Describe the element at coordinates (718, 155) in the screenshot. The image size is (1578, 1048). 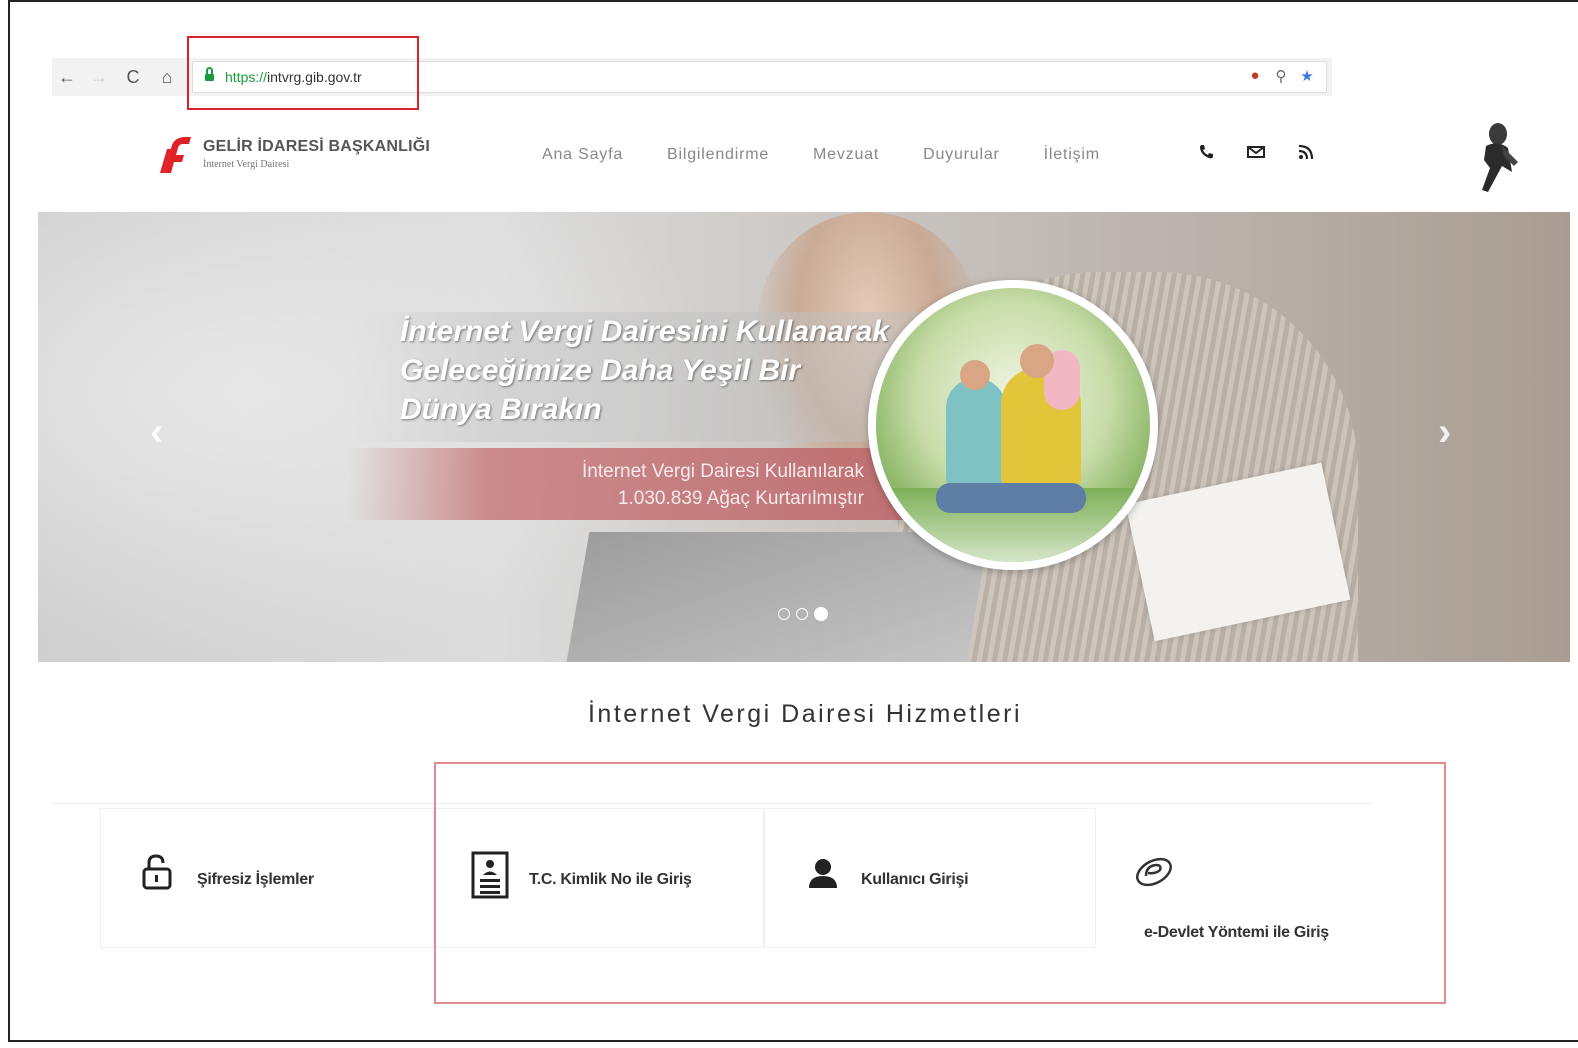
I see `menu-item-bilgilendirme: Bilgilendirme` at that location.